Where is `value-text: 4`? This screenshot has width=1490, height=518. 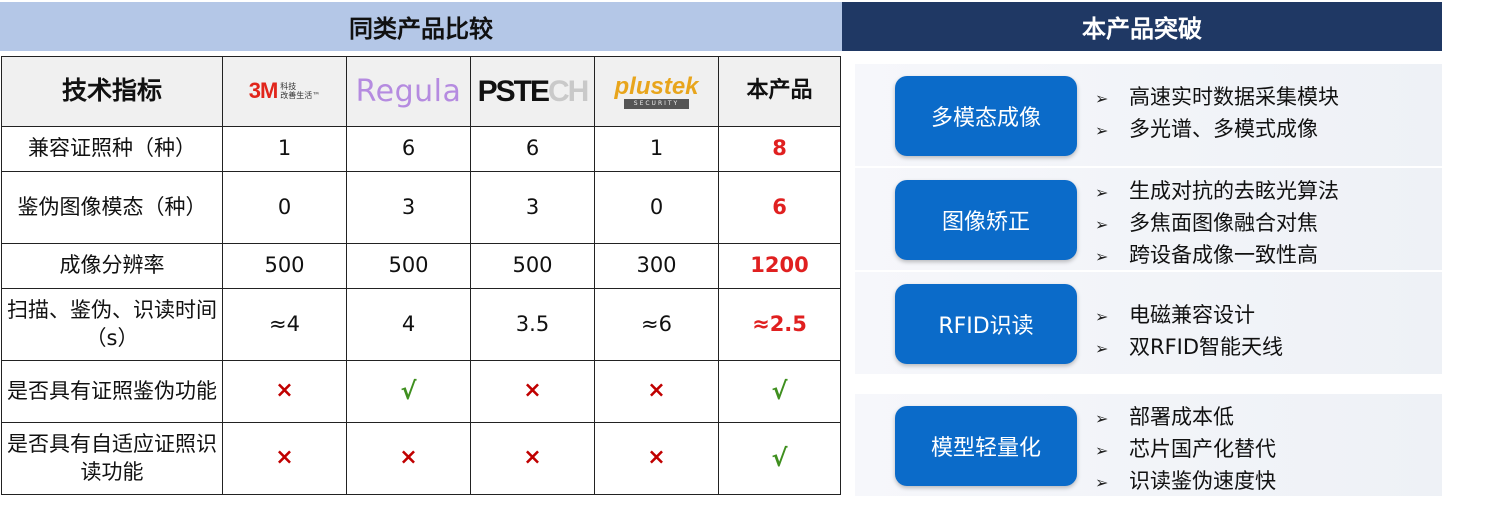
value-text: 4 is located at coordinates (408, 323).